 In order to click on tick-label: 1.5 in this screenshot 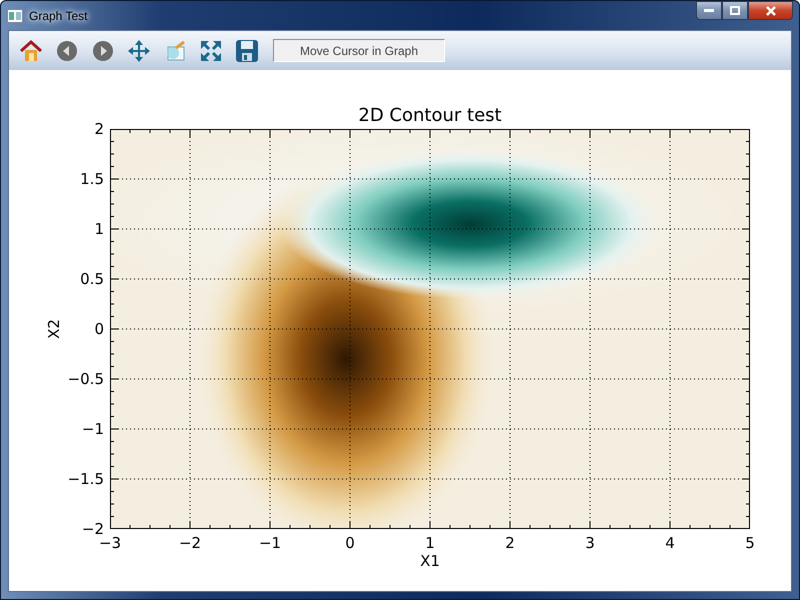, I will do `click(92, 179)`.